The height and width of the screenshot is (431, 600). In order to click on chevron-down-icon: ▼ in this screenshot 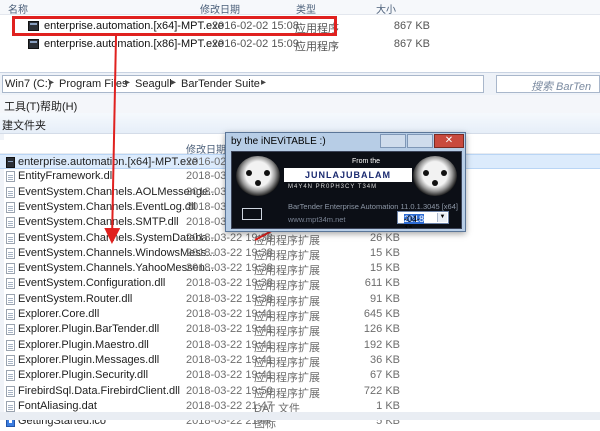, I will do `click(442, 217)`.